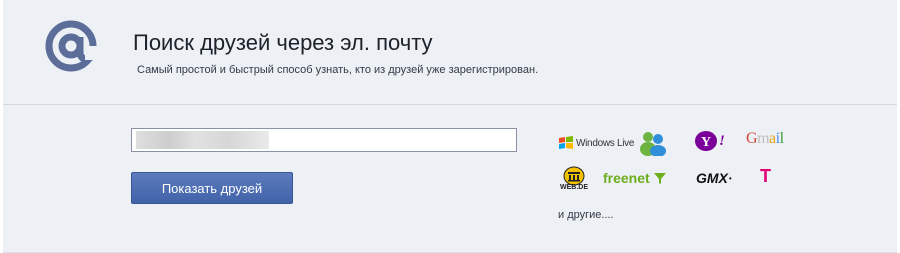 The width and height of the screenshot is (900, 253). I want to click on telekom-logo: T, so click(765, 176).